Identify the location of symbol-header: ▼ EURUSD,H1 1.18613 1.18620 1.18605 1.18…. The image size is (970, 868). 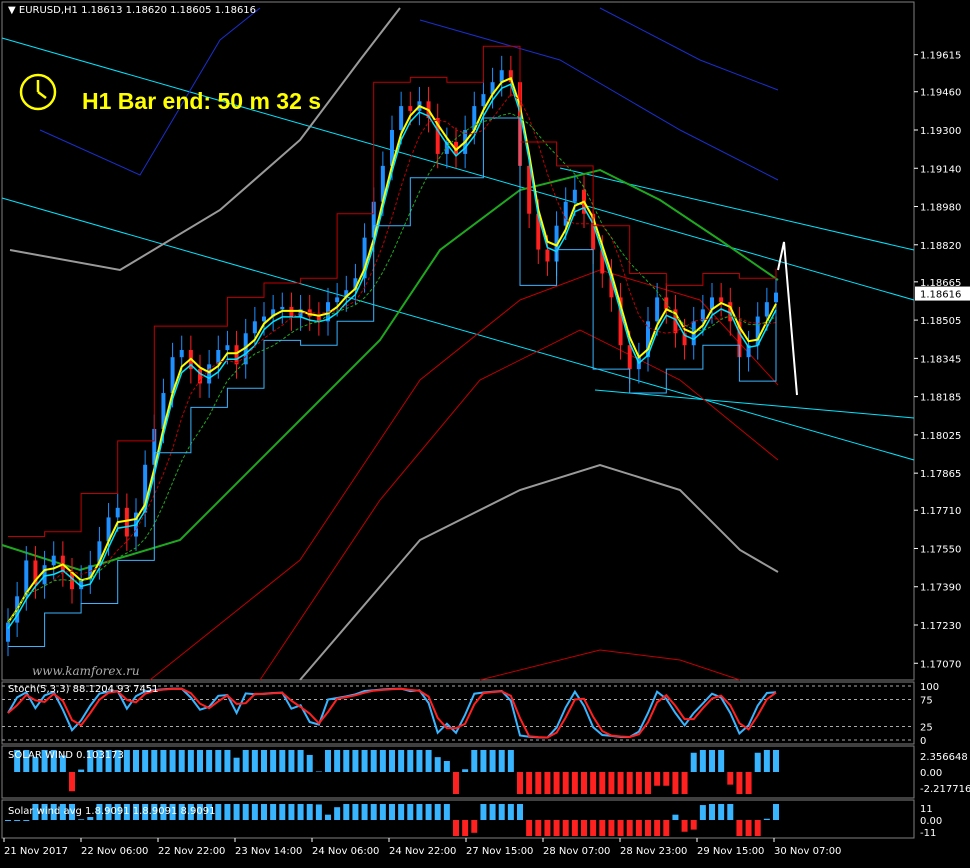
(132, 10).